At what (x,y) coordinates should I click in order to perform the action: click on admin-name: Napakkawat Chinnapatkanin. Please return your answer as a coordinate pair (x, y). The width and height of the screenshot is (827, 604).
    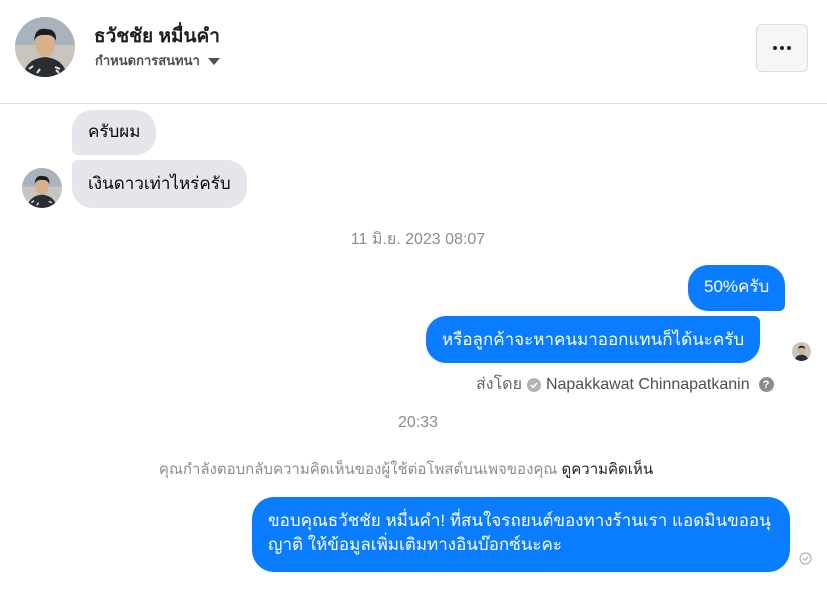
    Looking at the image, I should click on (647, 384).